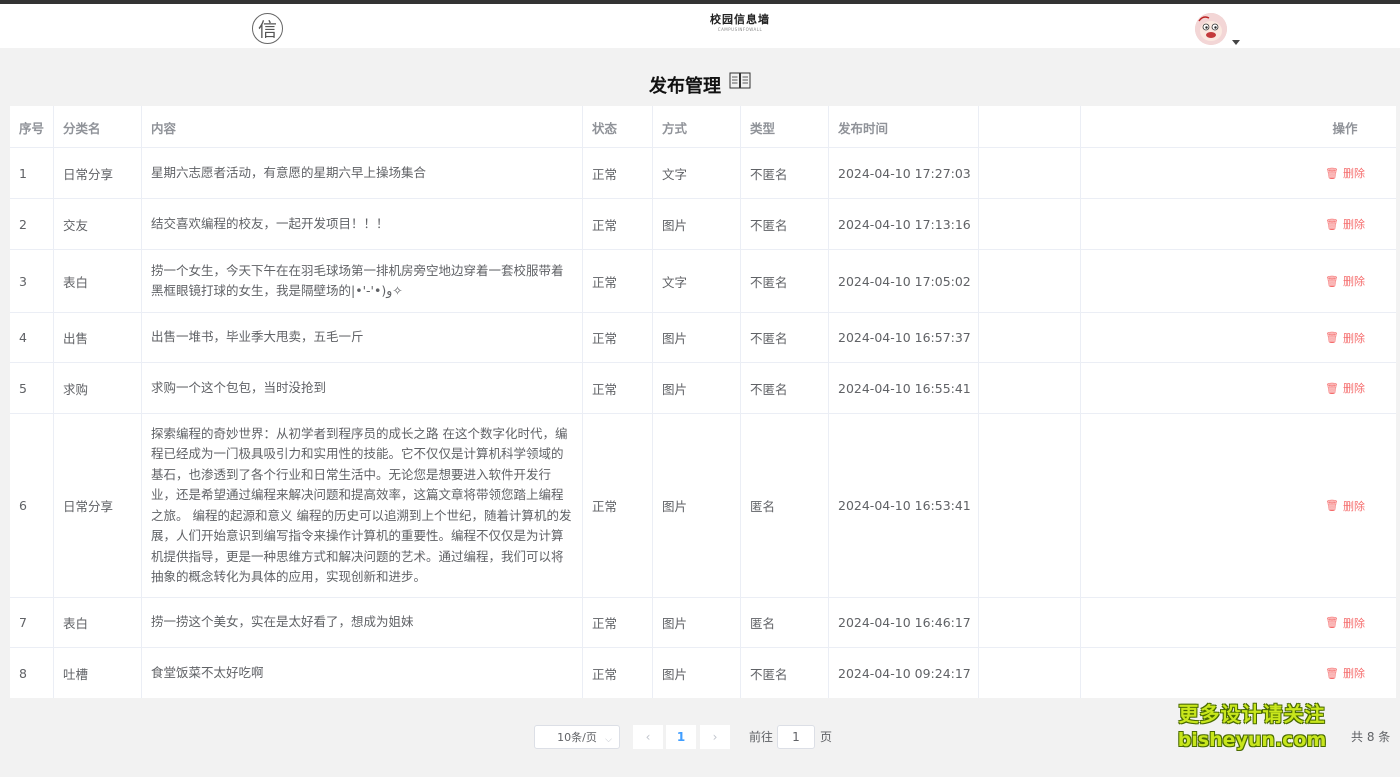  Describe the element at coordinates (685, 86) in the screenshot. I see `page-title: 发布管理` at that location.